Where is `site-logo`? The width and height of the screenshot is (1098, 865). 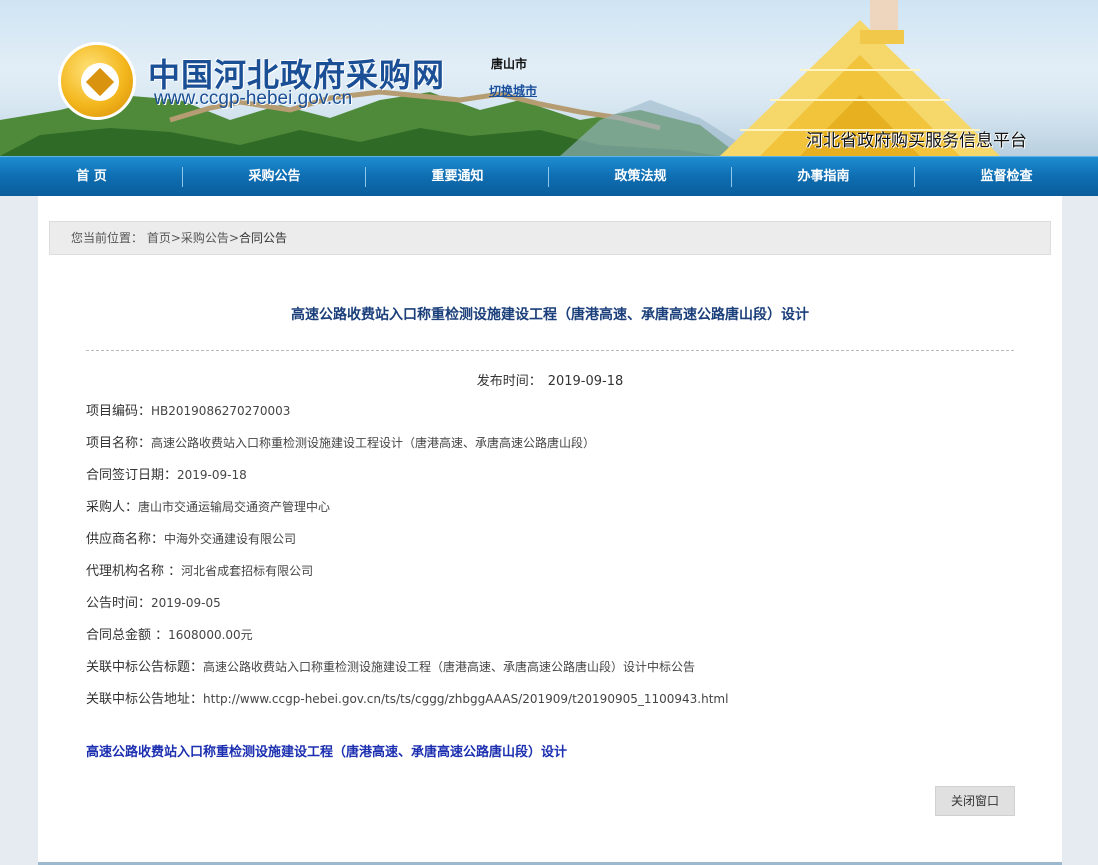
site-logo is located at coordinates (97, 81).